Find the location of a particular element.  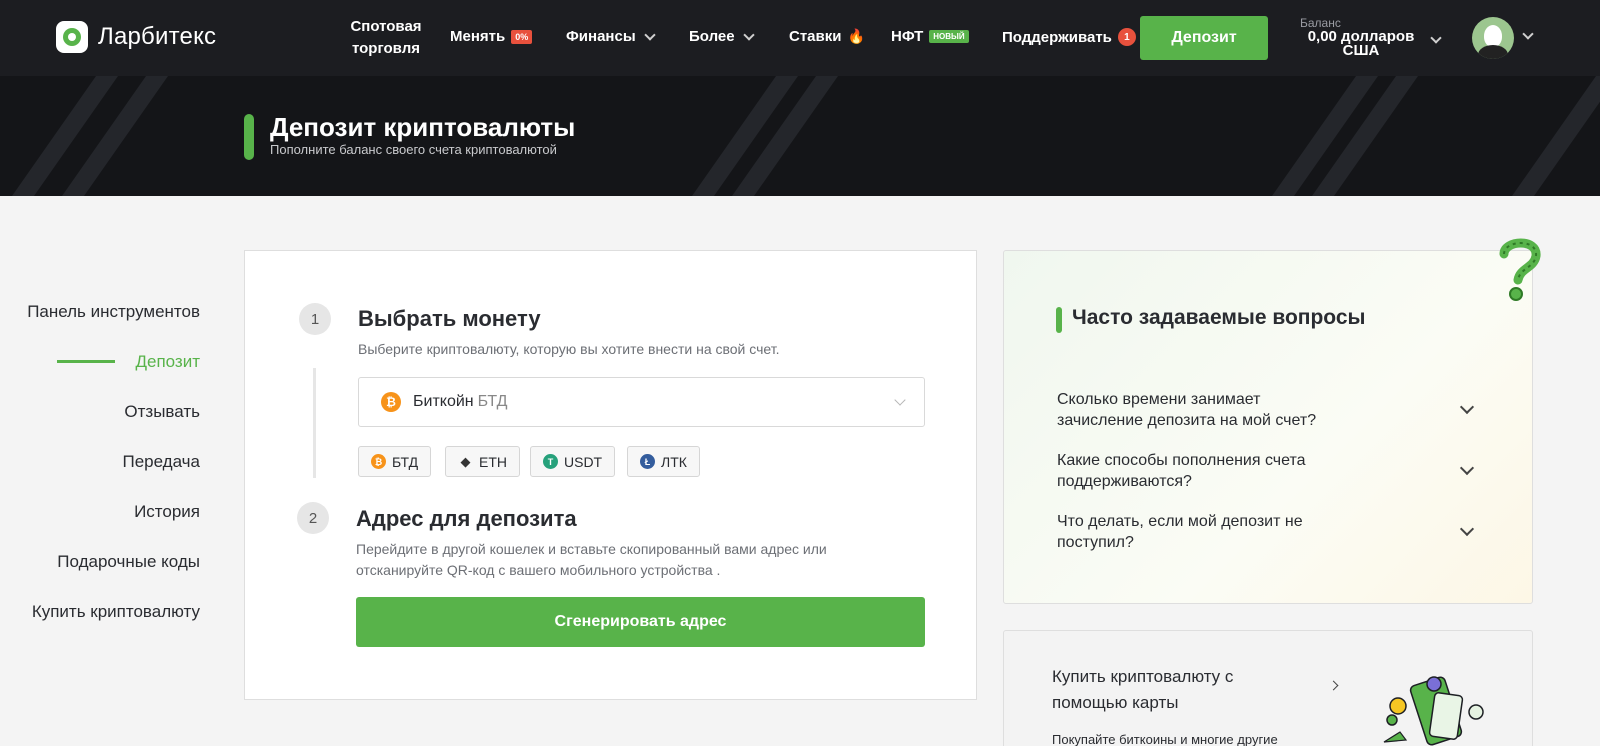

step-2-title: Адрес для депозита is located at coordinates (466, 518).